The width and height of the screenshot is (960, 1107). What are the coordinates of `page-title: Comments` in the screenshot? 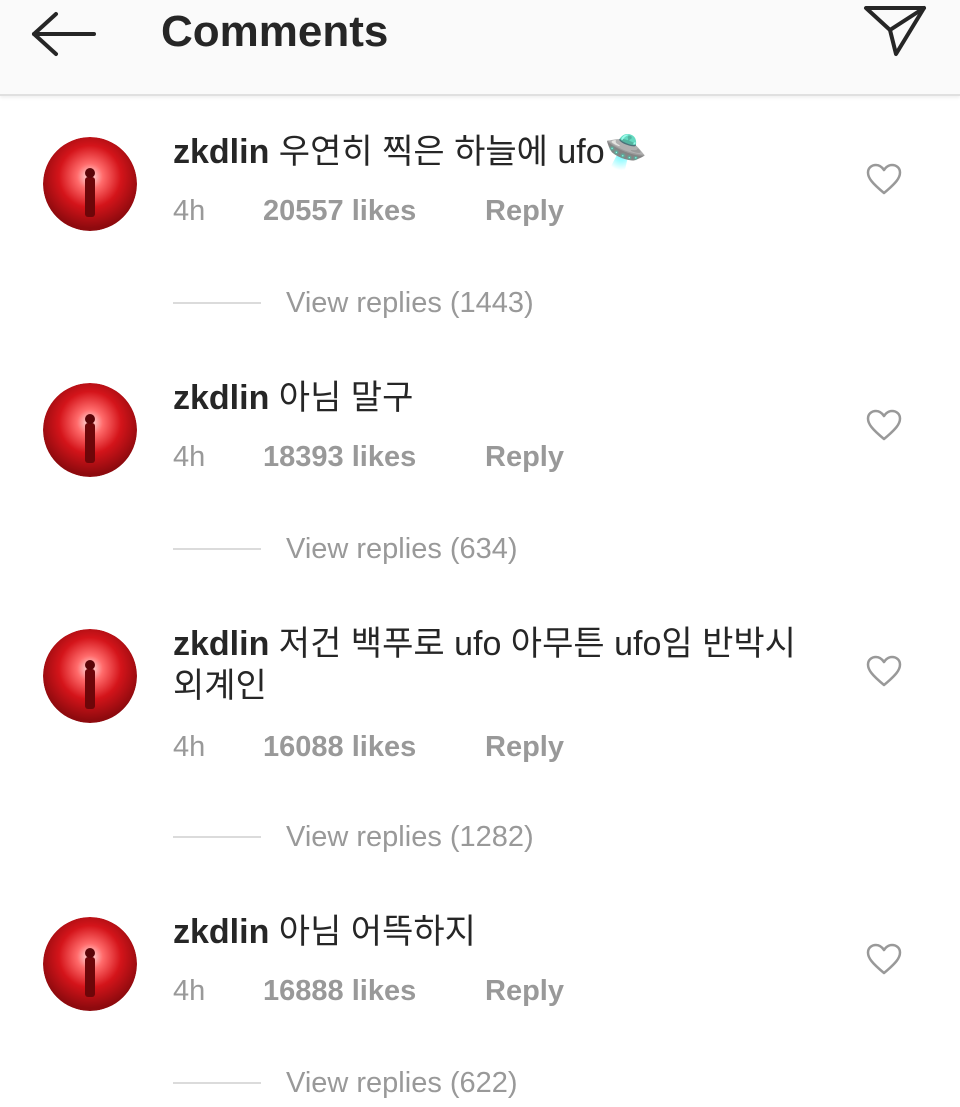 It's located at (275, 31).